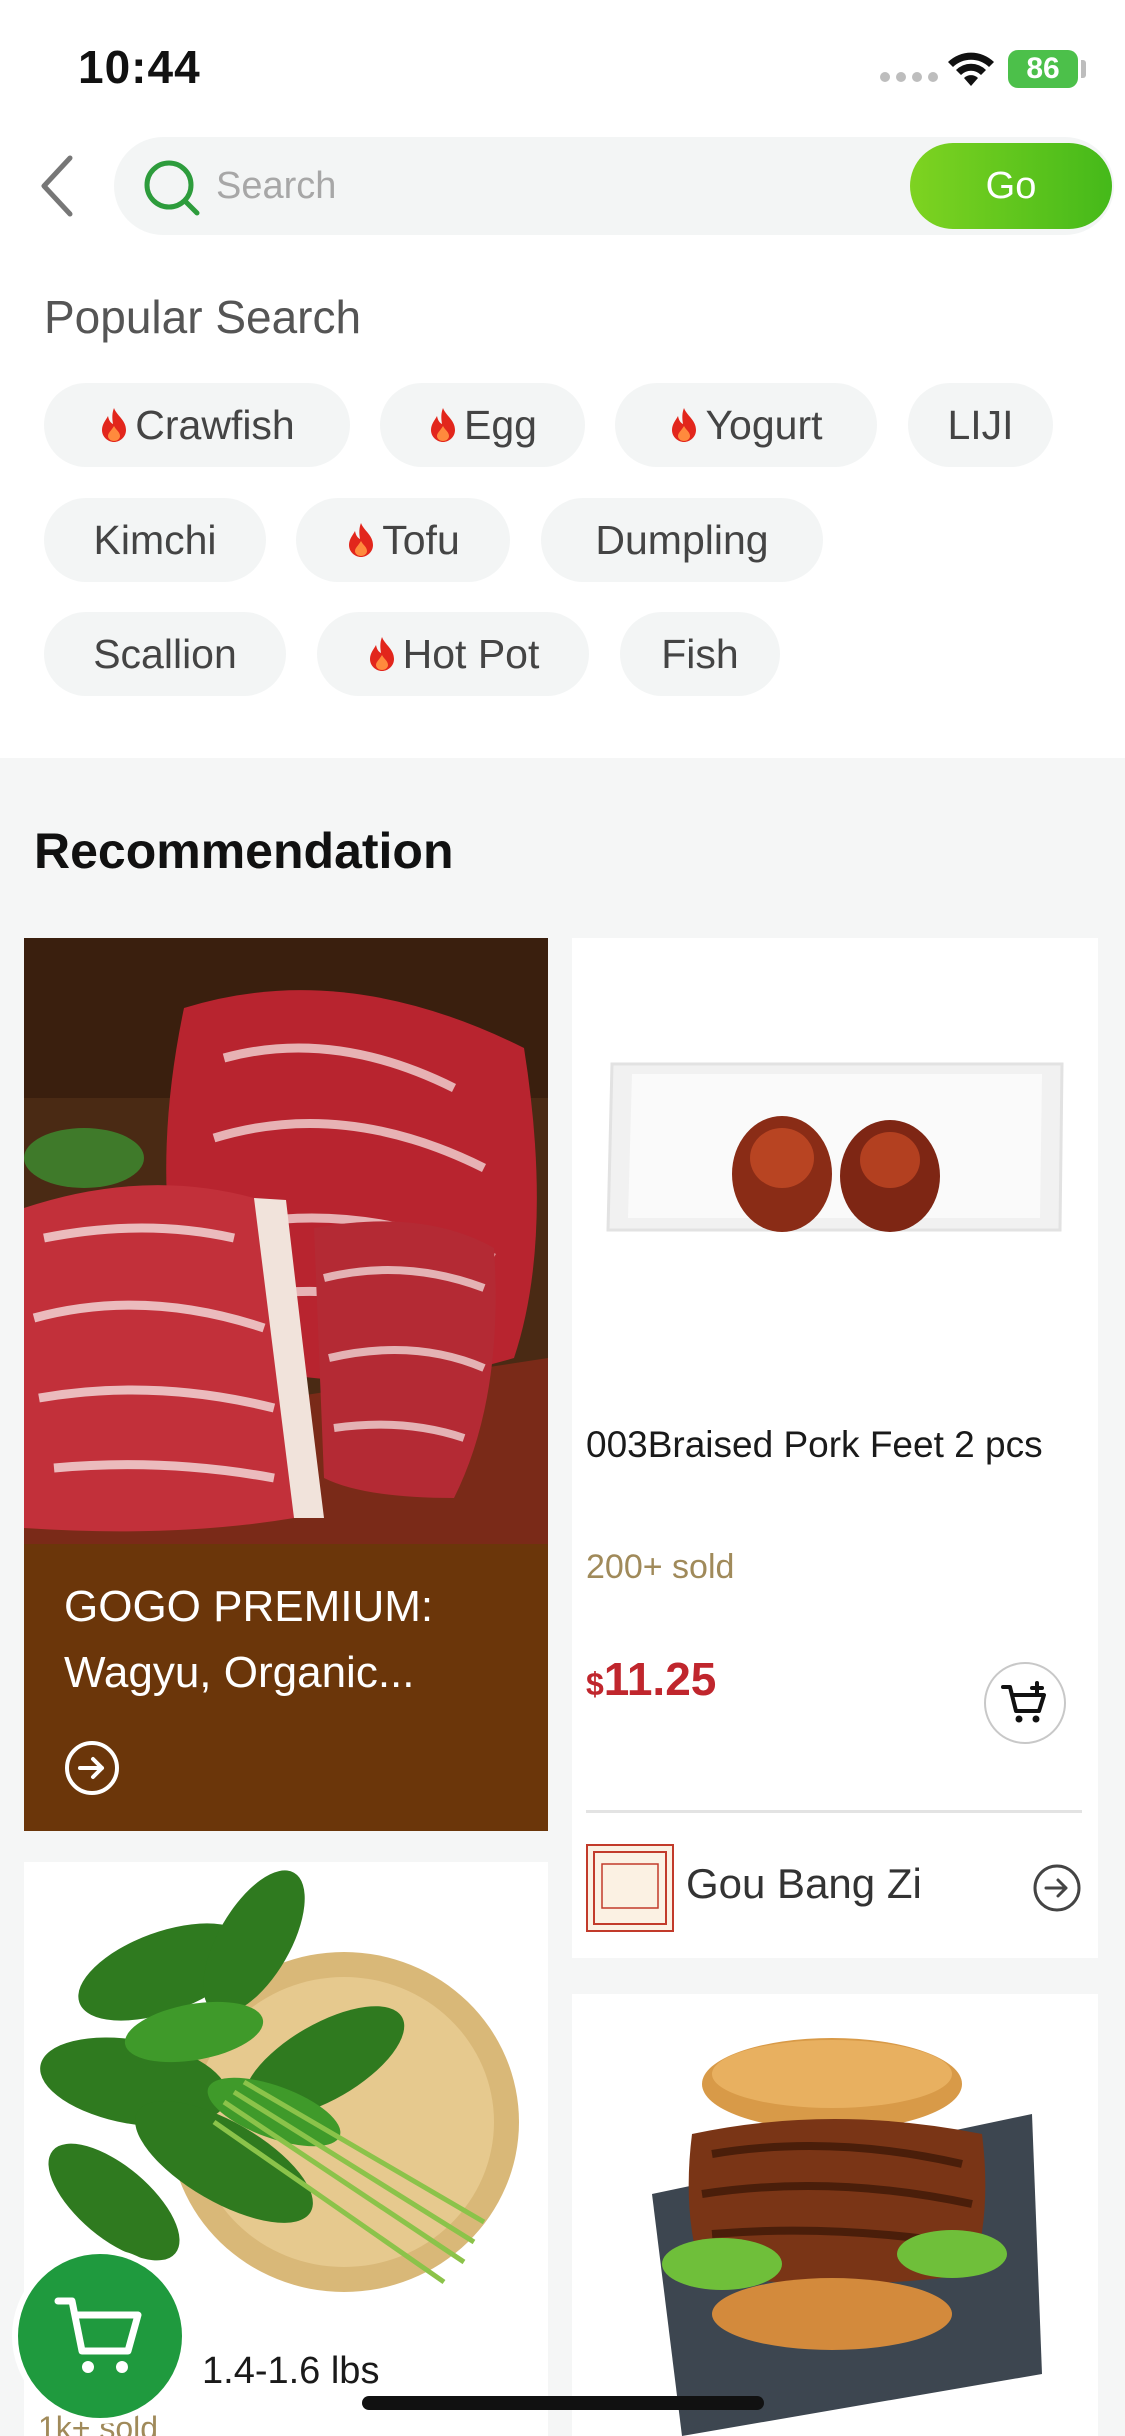 Image resolution: width=1125 pixels, height=2436 pixels. Describe the element at coordinates (835, 1158) in the screenshot. I see `pork-feet-image` at that location.